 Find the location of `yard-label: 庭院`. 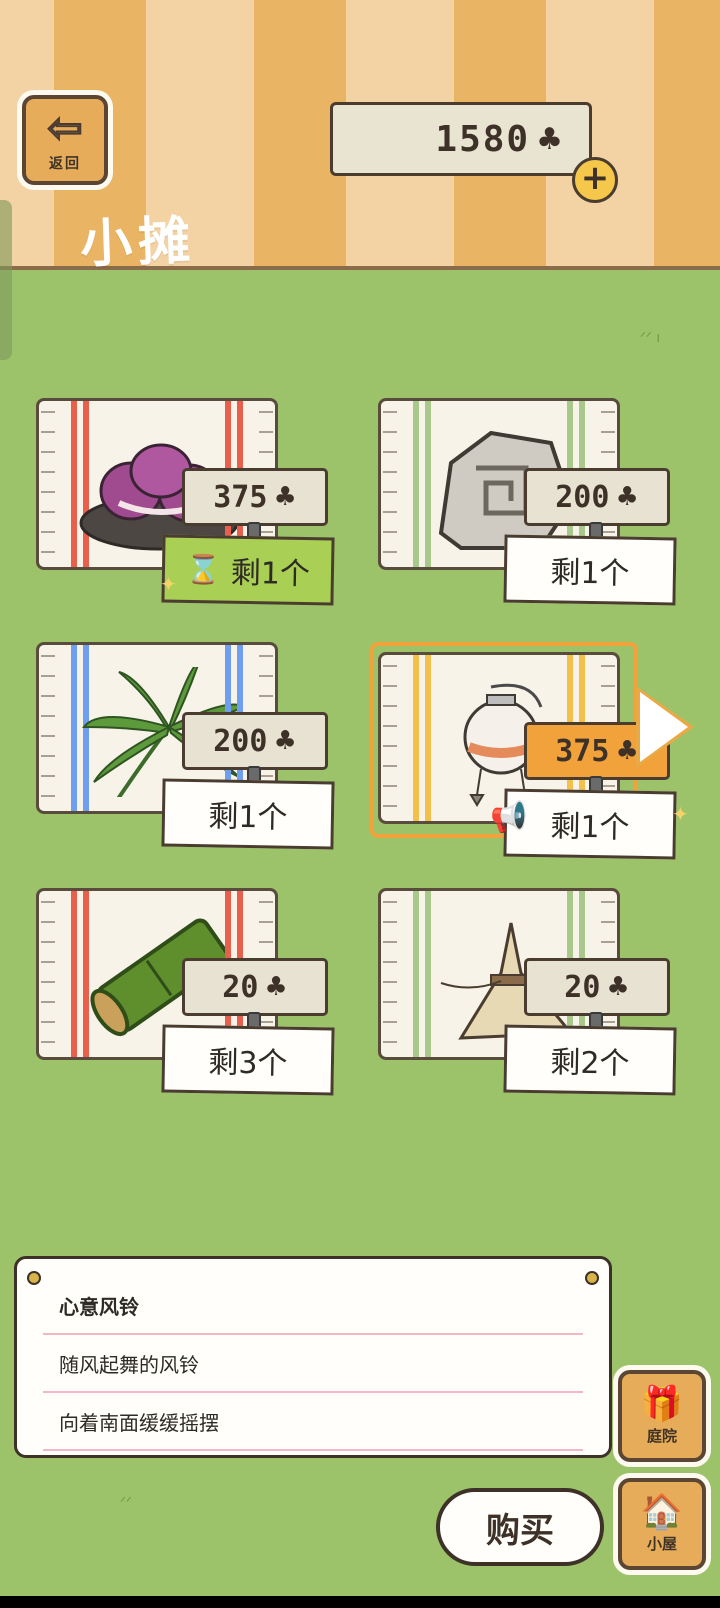

yard-label: 庭院 is located at coordinates (661, 1435).